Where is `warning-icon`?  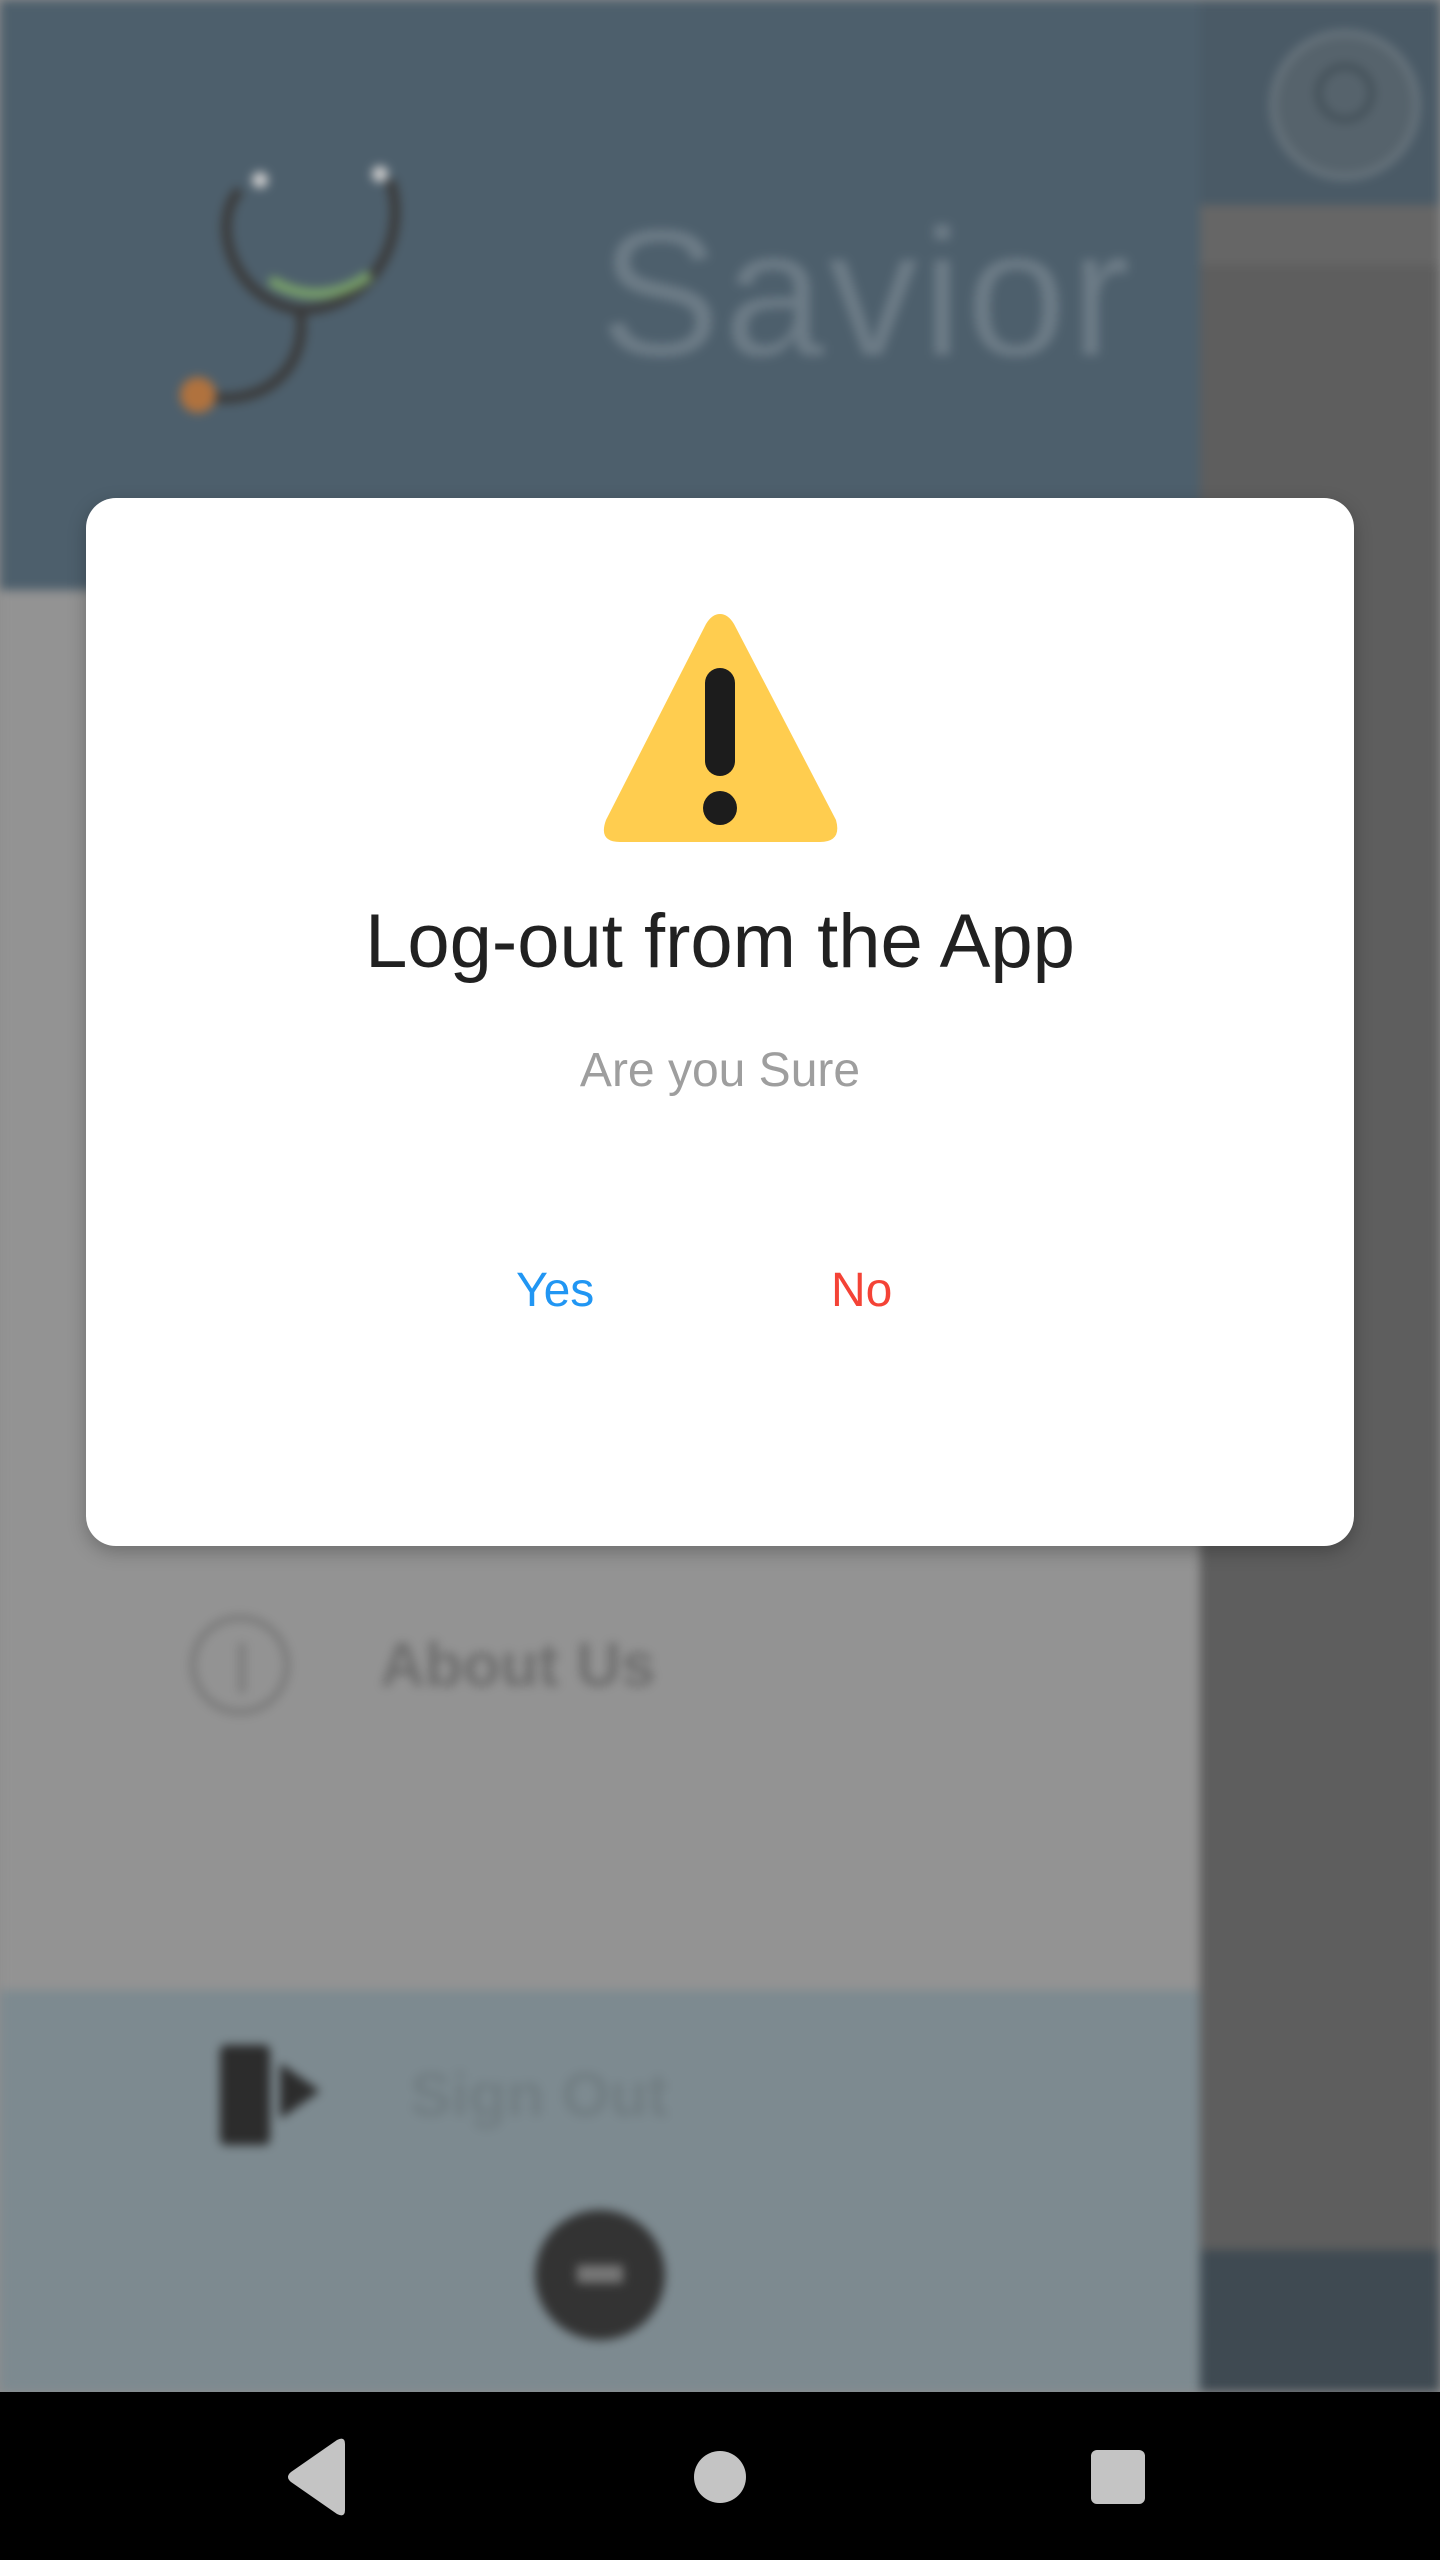 warning-icon is located at coordinates (720, 728).